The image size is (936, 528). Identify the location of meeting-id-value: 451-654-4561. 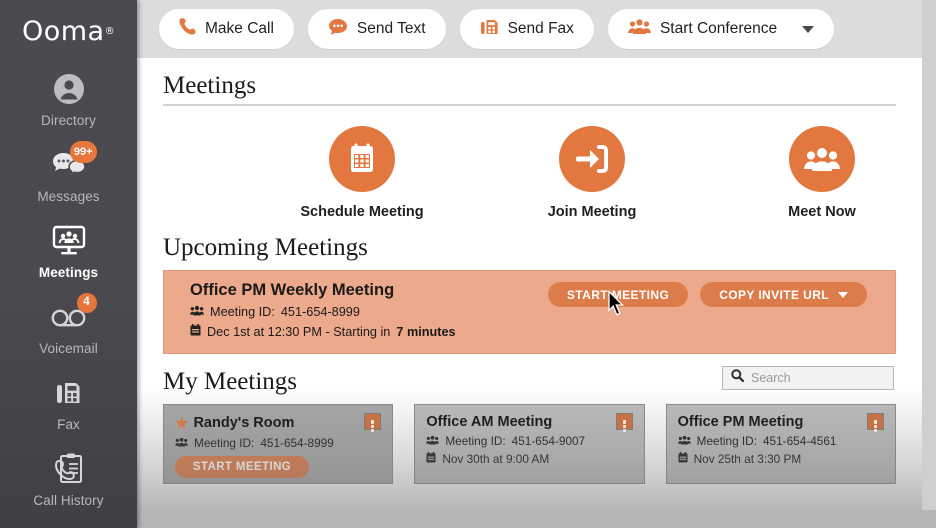
(799, 441).